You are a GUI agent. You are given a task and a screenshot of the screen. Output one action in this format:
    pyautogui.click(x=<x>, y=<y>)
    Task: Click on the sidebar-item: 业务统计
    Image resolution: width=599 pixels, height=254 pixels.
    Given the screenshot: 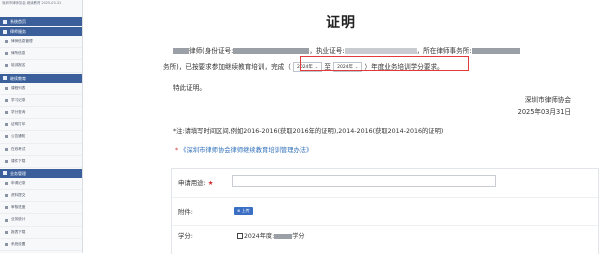 What is the action you would take?
    pyautogui.click(x=41, y=220)
    